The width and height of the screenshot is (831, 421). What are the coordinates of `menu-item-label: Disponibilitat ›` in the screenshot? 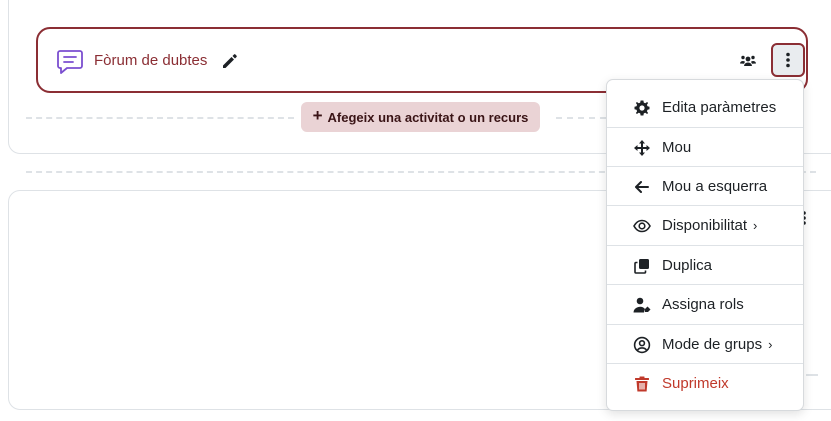 It's located at (710, 225).